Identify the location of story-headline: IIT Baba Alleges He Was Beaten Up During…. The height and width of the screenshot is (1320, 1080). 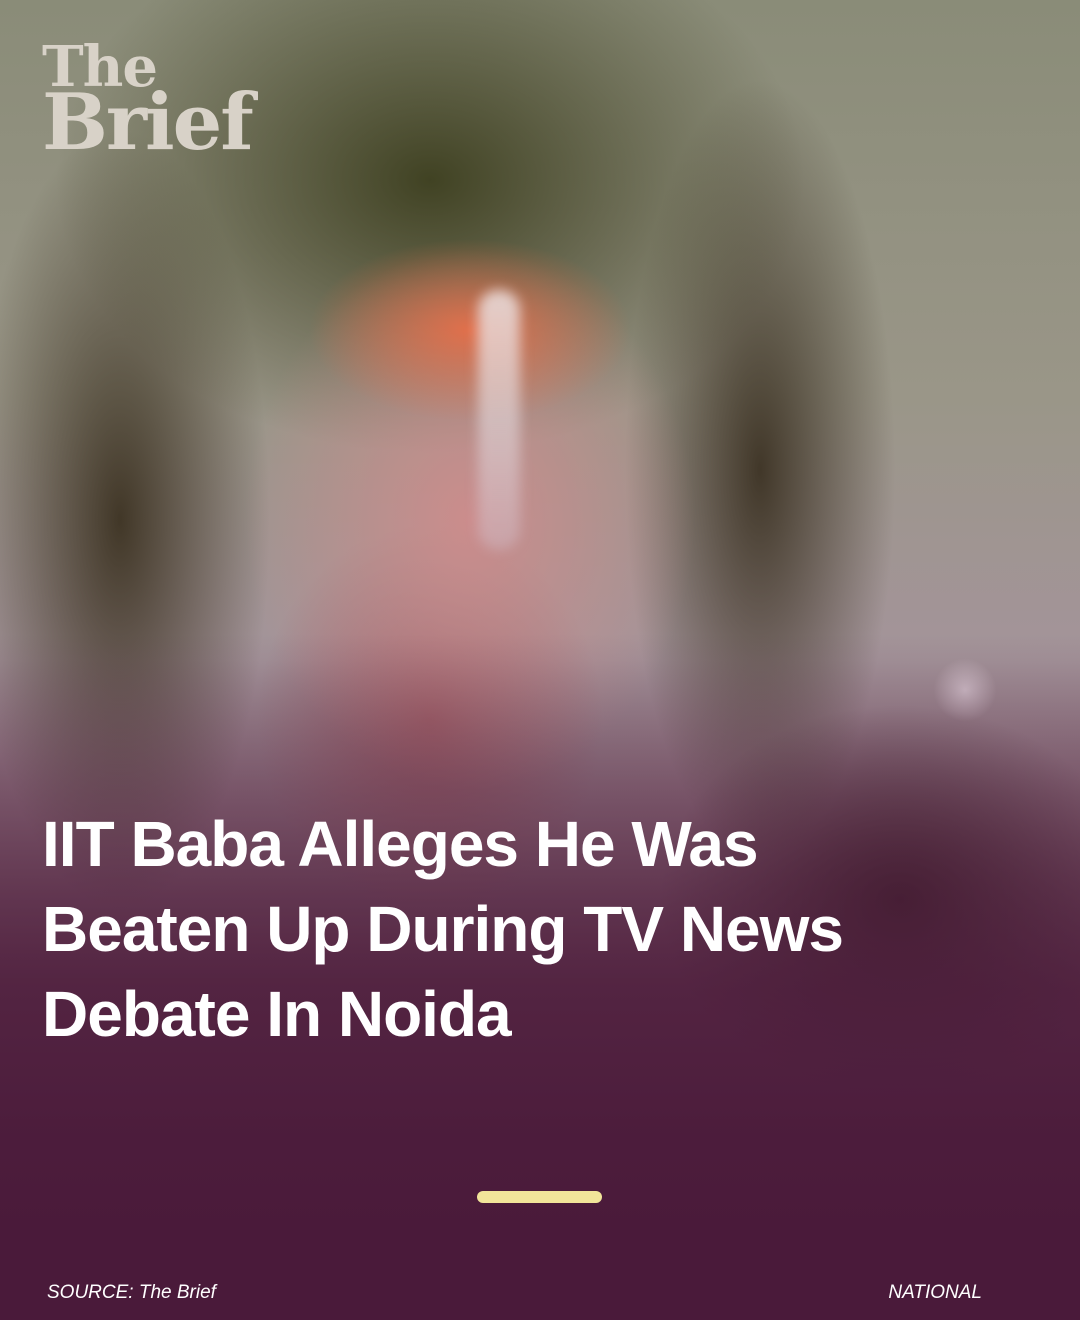
(443, 929).